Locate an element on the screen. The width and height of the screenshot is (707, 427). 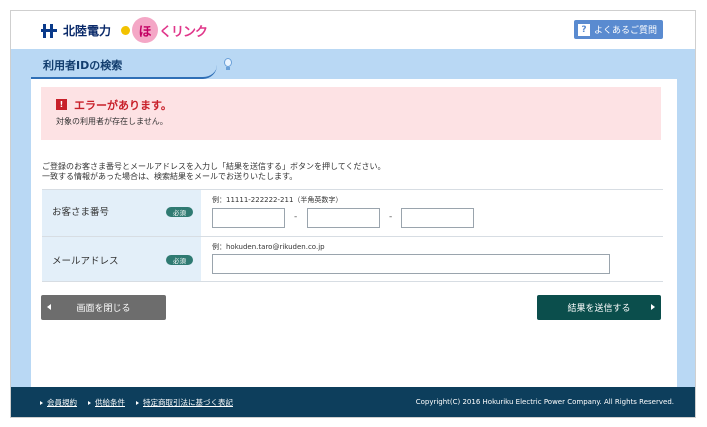
close-button-label: 画面を閉じる is located at coordinates (103, 309).